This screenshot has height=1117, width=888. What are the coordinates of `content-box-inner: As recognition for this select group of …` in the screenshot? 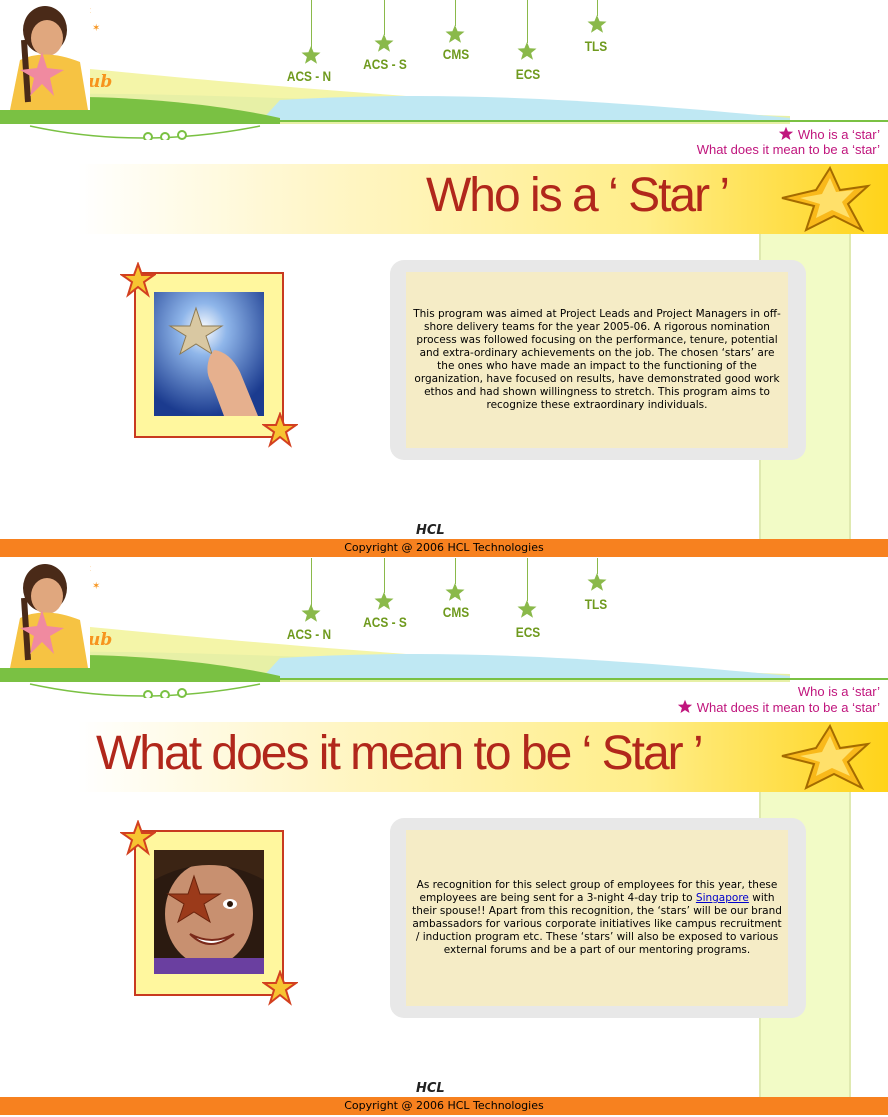 It's located at (597, 918).